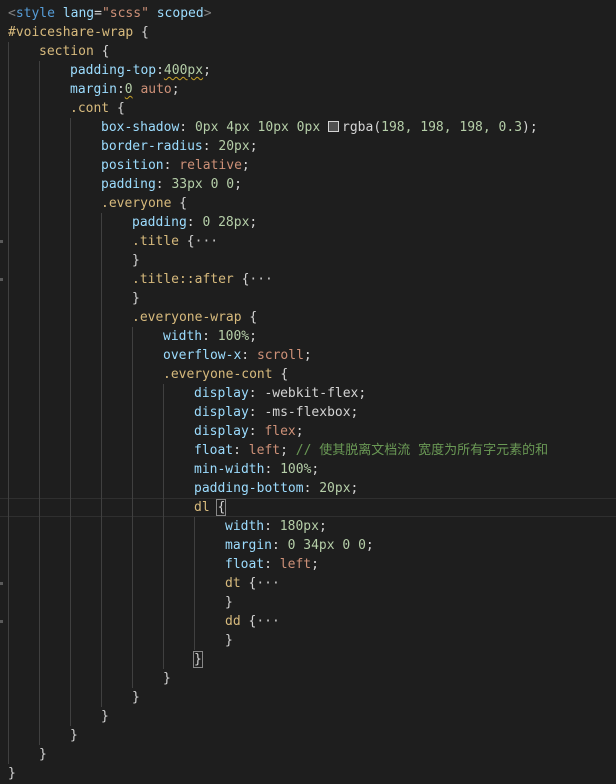 The width and height of the screenshot is (616, 784). I want to click on code-token: .title::after, so click(183, 279).